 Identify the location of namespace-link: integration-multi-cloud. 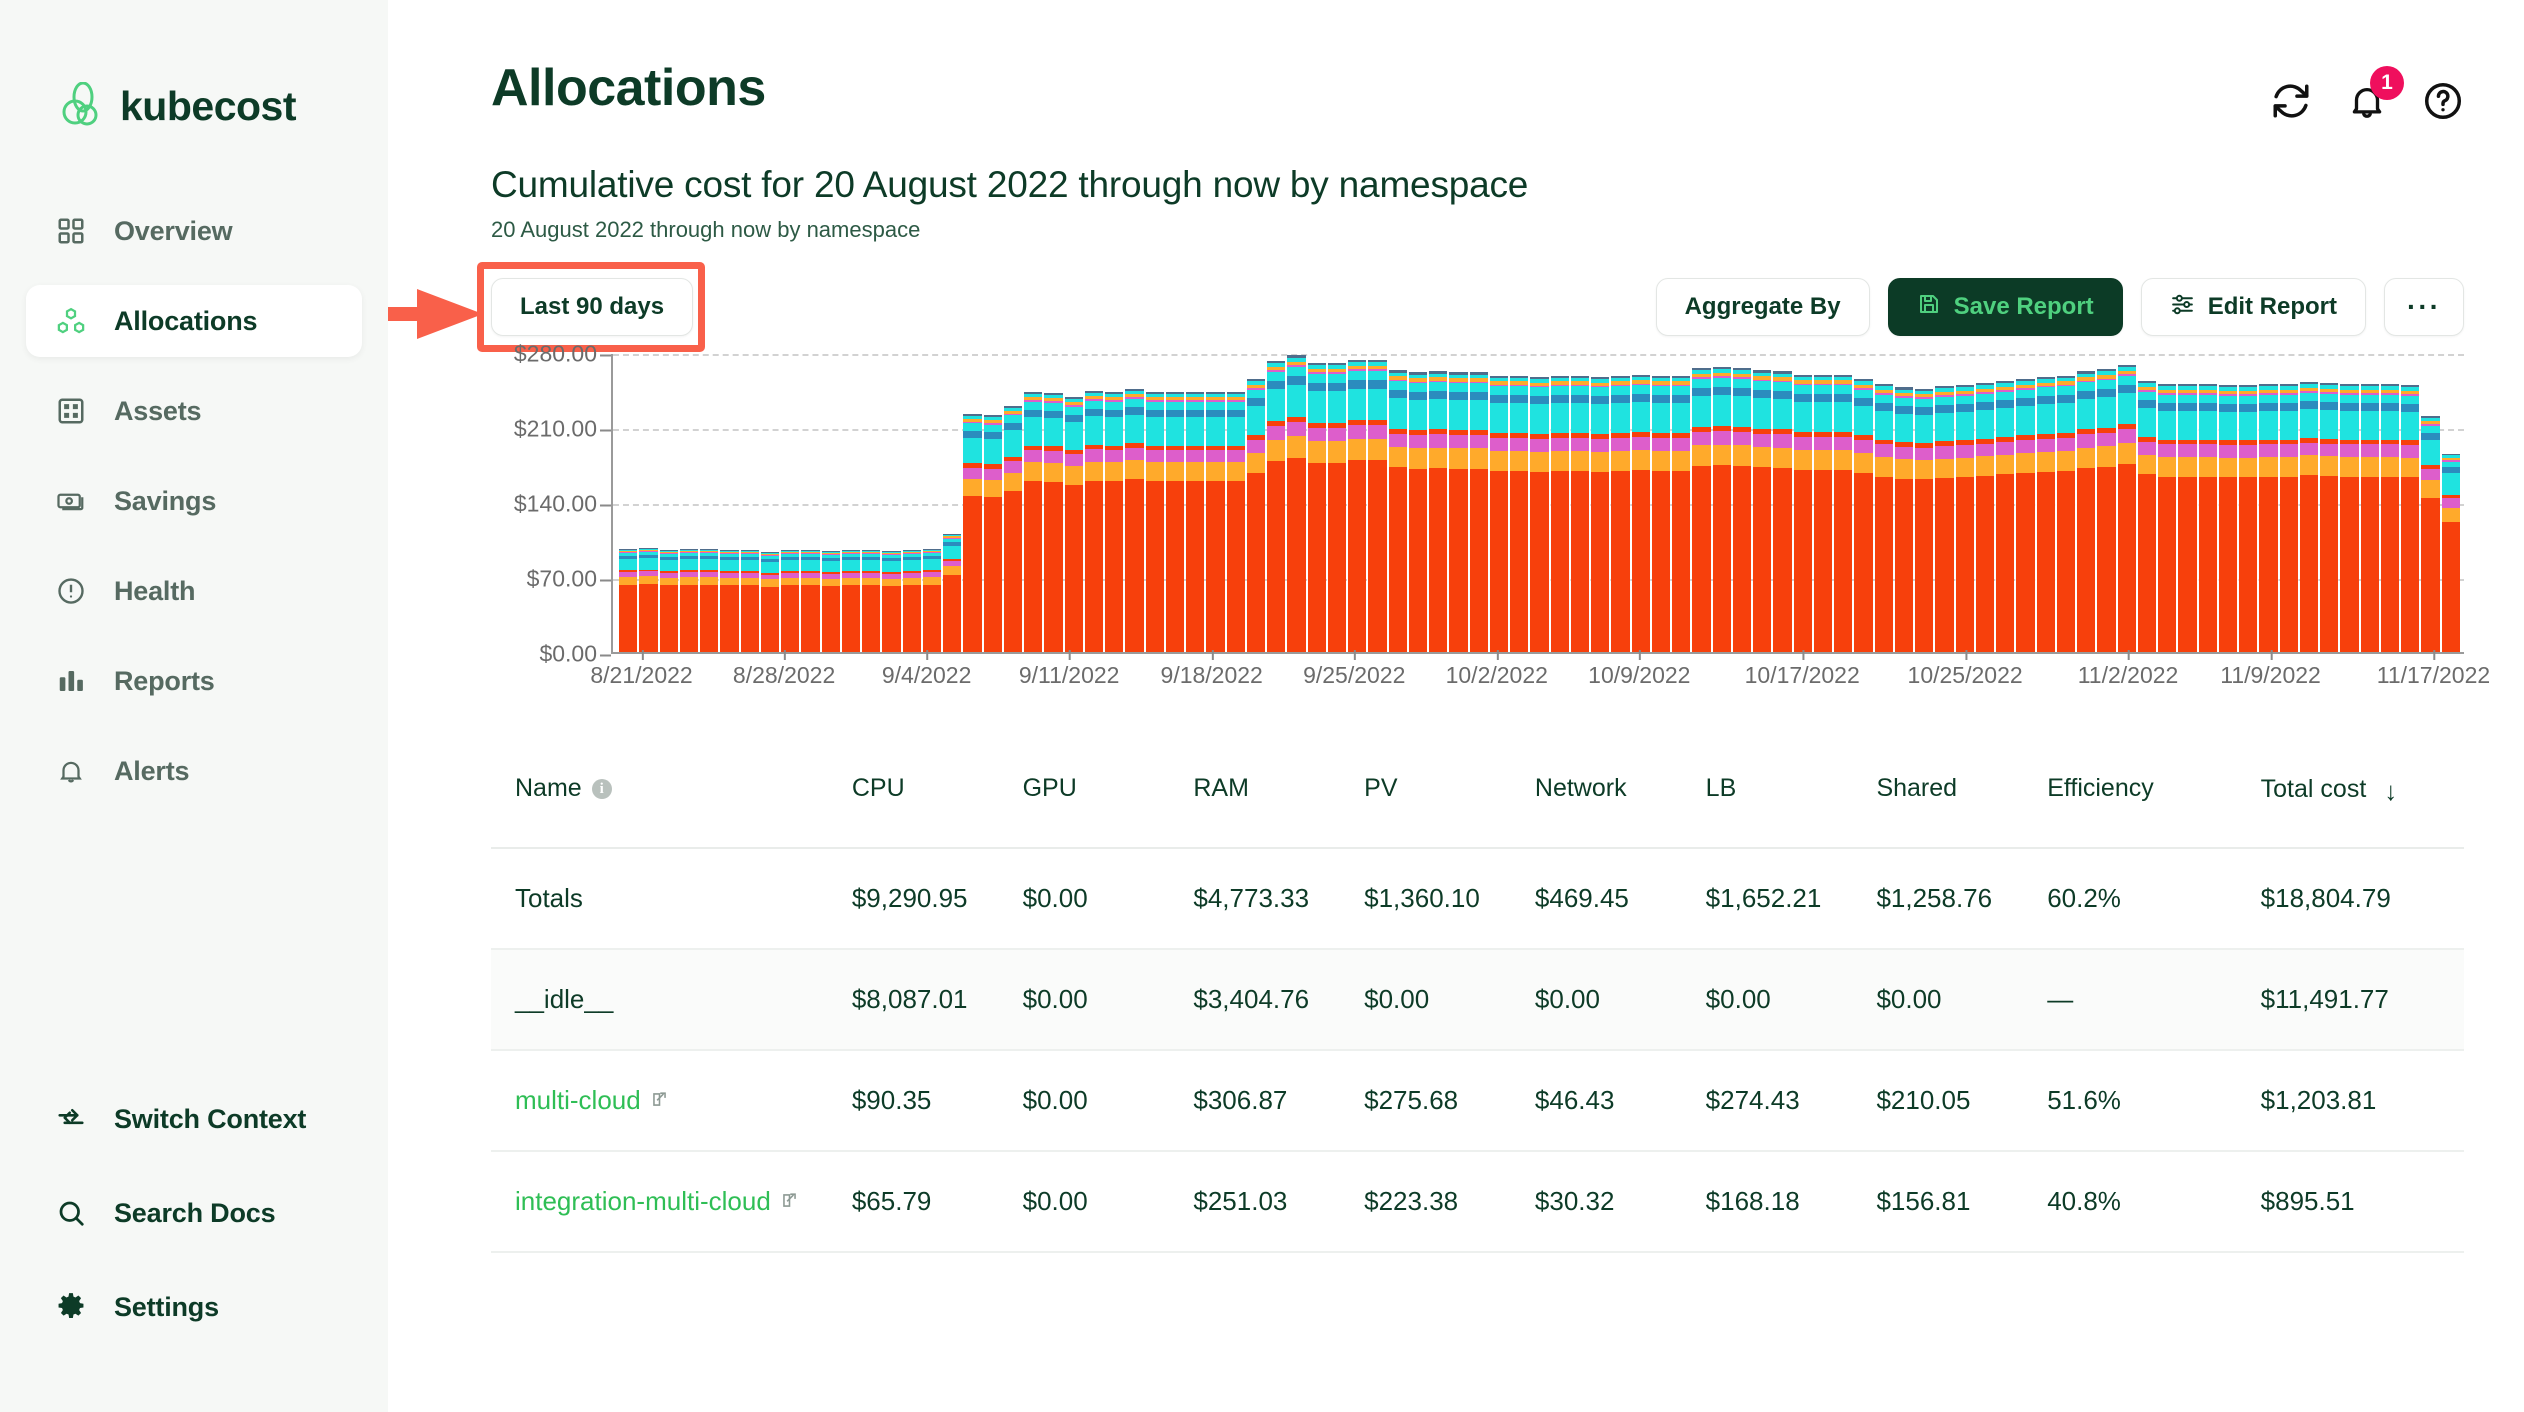
(643, 1201).